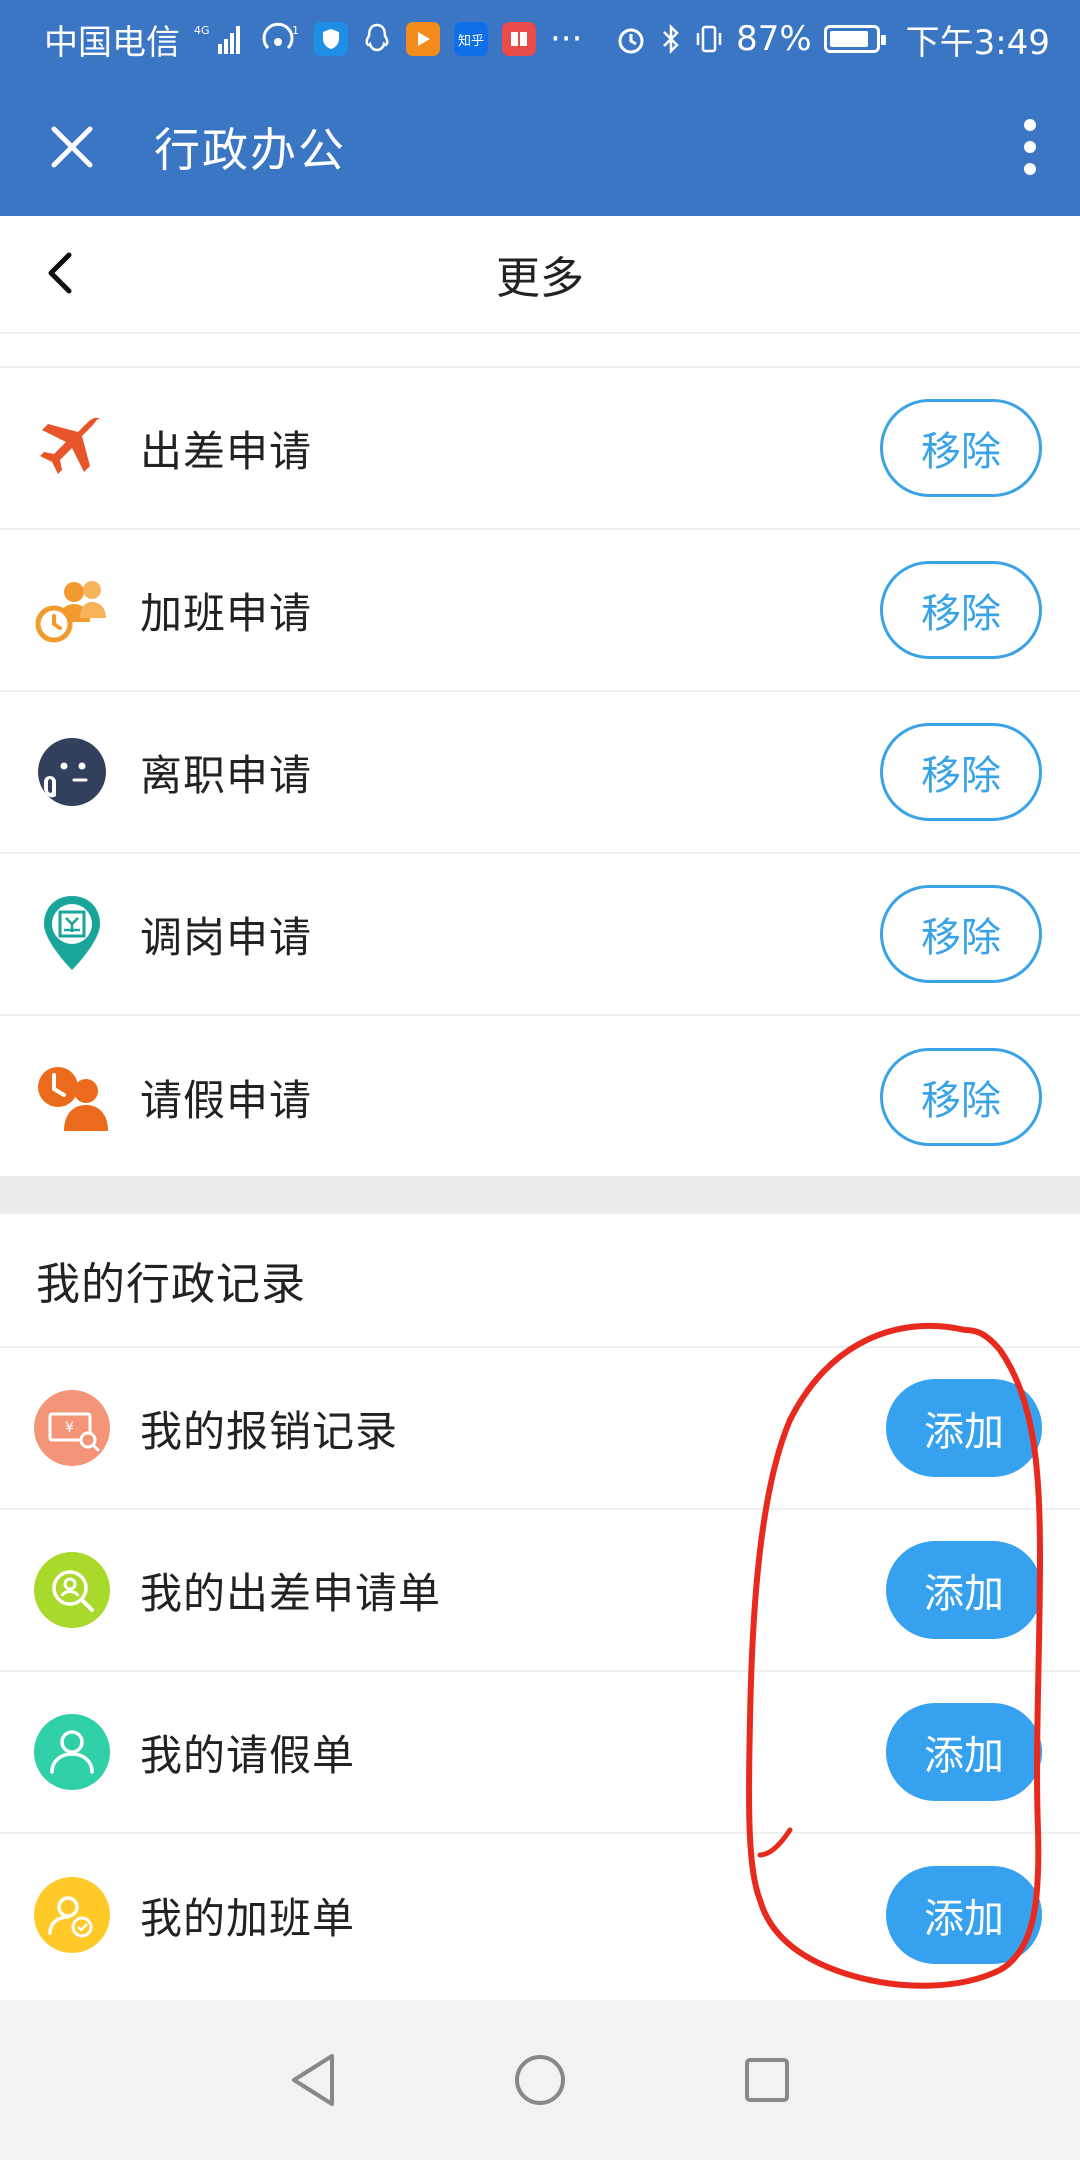 This screenshot has height=2160, width=1080. What do you see at coordinates (774, 39) in the screenshot?
I see `battery-percent: 87%` at bounding box center [774, 39].